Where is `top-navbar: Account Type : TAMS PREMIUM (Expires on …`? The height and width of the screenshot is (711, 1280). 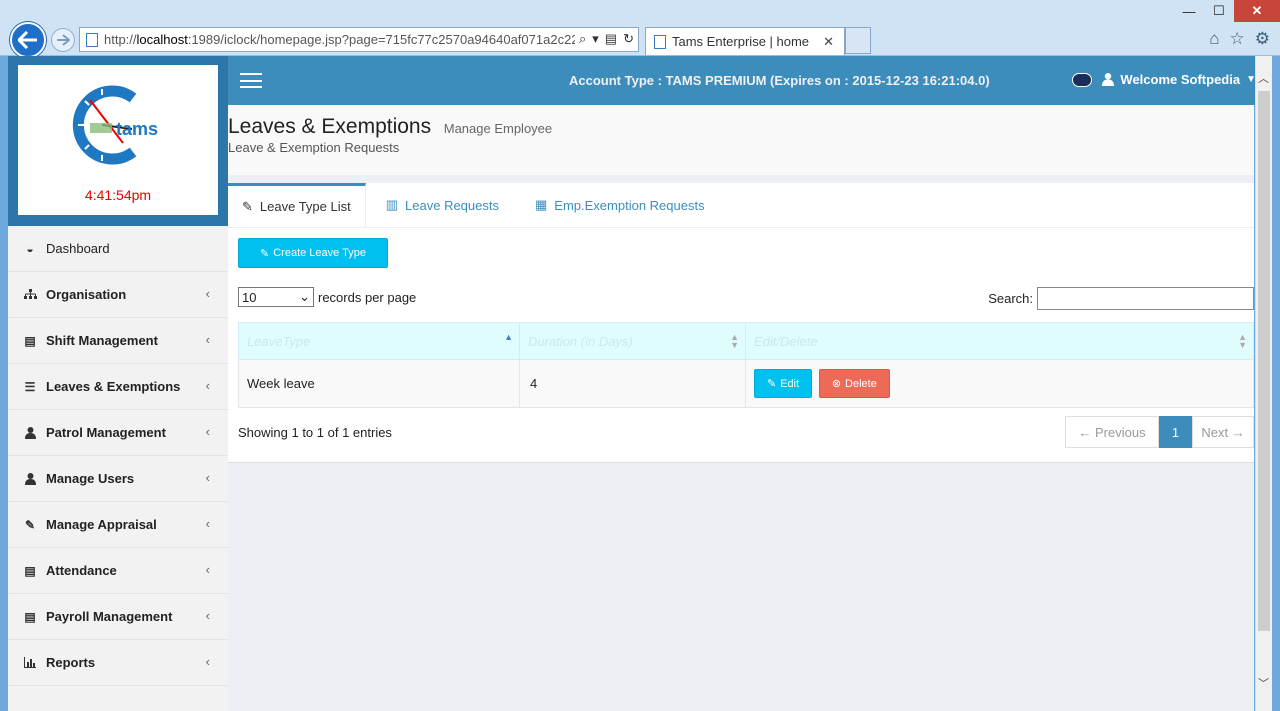
top-navbar: Account Type : TAMS PREMIUM (Expires on … is located at coordinates (751, 80).